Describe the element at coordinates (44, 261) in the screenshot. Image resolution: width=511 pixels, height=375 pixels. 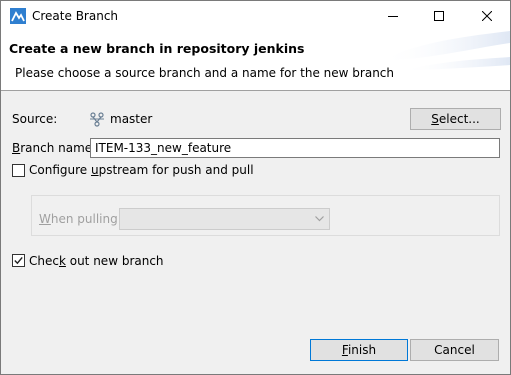
I see `checkout-label-pre: Chec` at that location.